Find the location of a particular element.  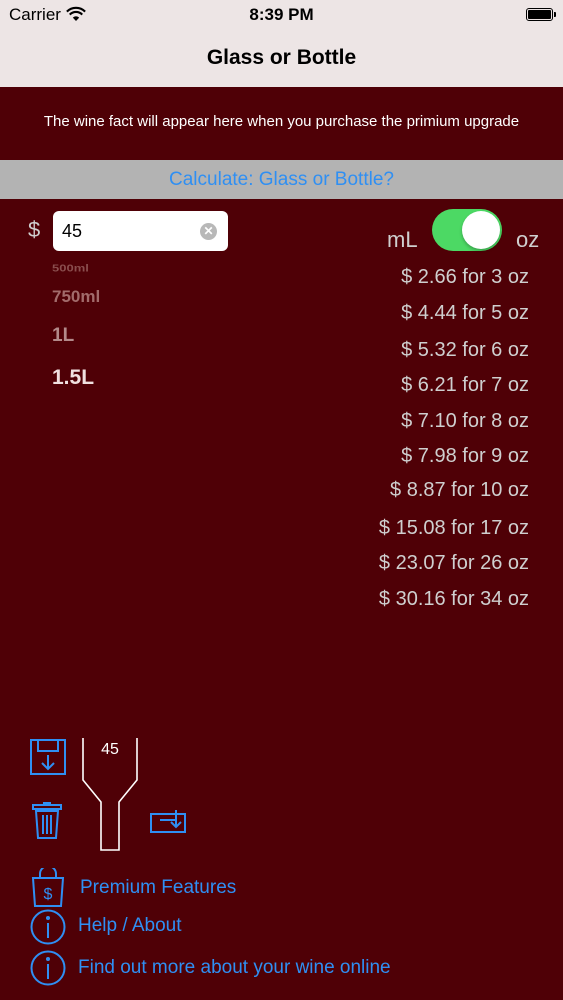

result-row: $ 7.98 for 9 oz is located at coordinates (465, 456).